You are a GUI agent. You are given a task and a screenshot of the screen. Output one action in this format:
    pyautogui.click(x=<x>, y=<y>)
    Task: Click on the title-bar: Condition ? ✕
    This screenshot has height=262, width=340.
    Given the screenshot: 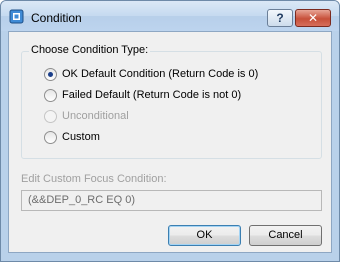 What is the action you would take?
    pyautogui.click(x=170, y=16)
    